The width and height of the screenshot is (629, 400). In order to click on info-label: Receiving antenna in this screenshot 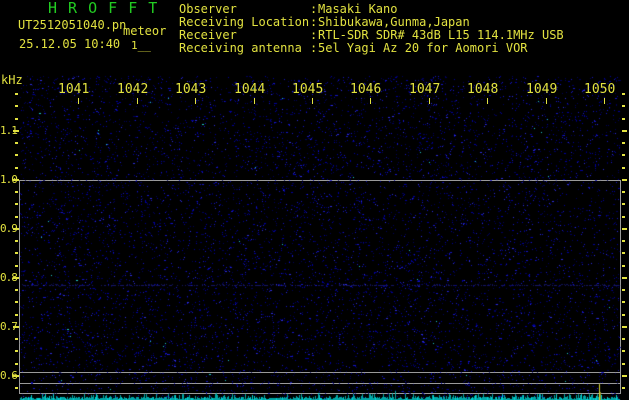, I will do `click(240, 48)`.